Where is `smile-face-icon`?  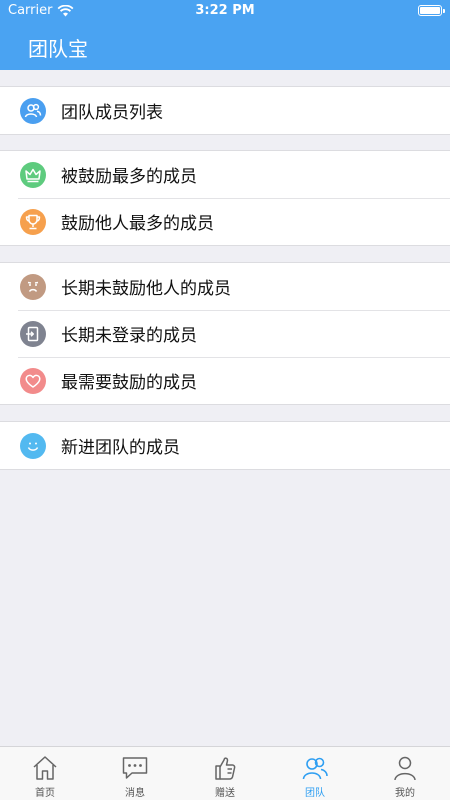 smile-face-icon is located at coordinates (33, 445).